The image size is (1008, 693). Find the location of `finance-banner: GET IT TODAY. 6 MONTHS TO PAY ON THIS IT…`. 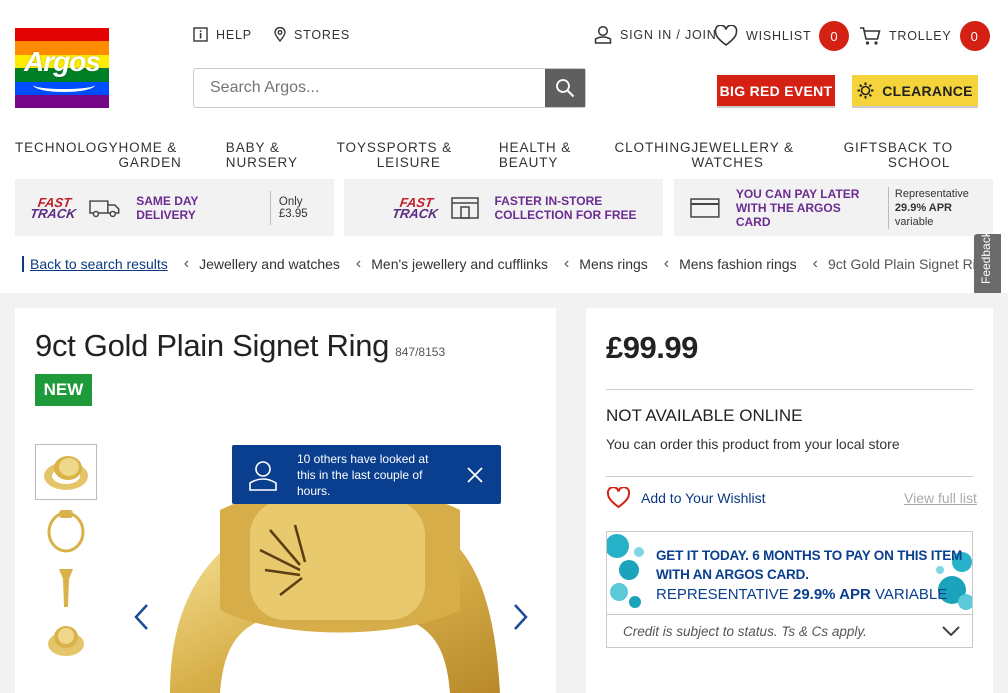

finance-banner: GET IT TODAY. 6 MONTHS TO PAY ON THIS IT… is located at coordinates (789, 589).